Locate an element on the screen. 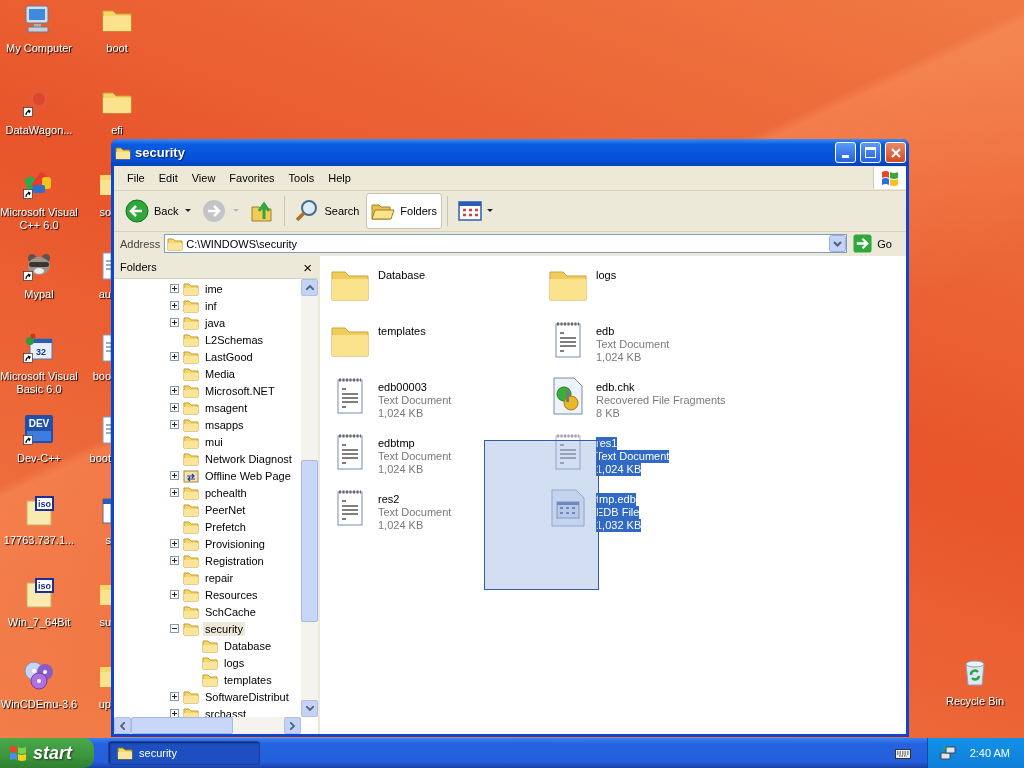  menu-item: Help is located at coordinates (339, 178).